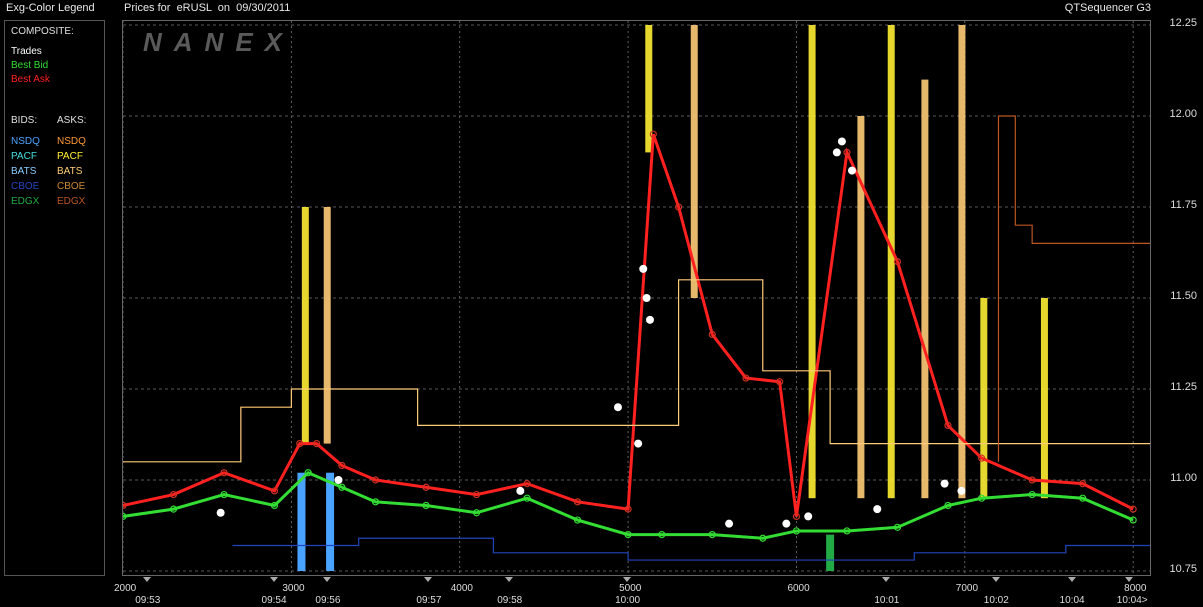  Describe the element at coordinates (30, 79) in the screenshot. I see `legend-composite-item: Best Ask` at that location.